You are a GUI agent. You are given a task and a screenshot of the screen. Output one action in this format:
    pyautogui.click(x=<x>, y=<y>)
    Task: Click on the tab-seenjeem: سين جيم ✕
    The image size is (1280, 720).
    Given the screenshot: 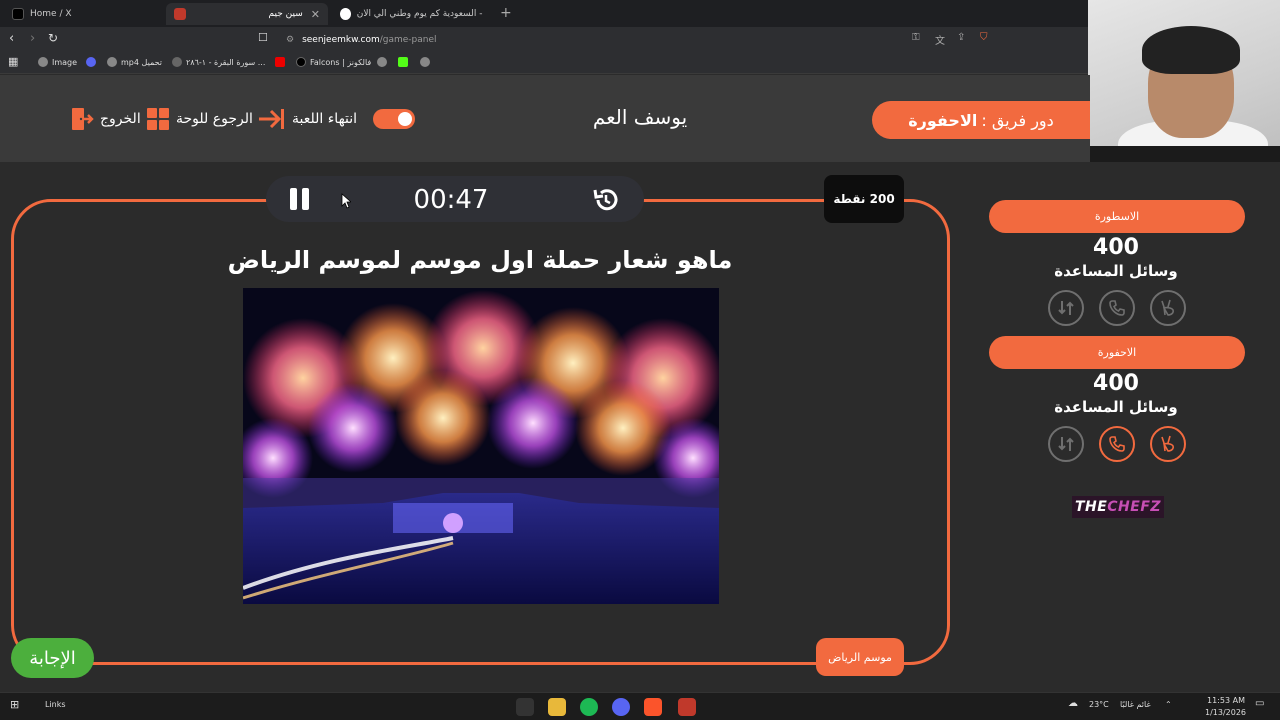 What is the action you would take?
    pyautogui.click(x=247, y=14)
    